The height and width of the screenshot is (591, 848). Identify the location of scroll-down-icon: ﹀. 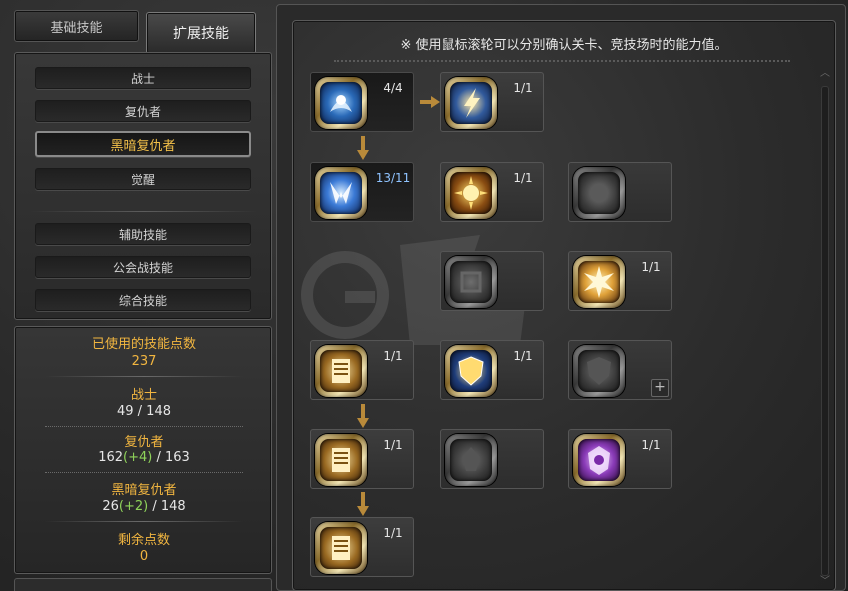
(825, 582).